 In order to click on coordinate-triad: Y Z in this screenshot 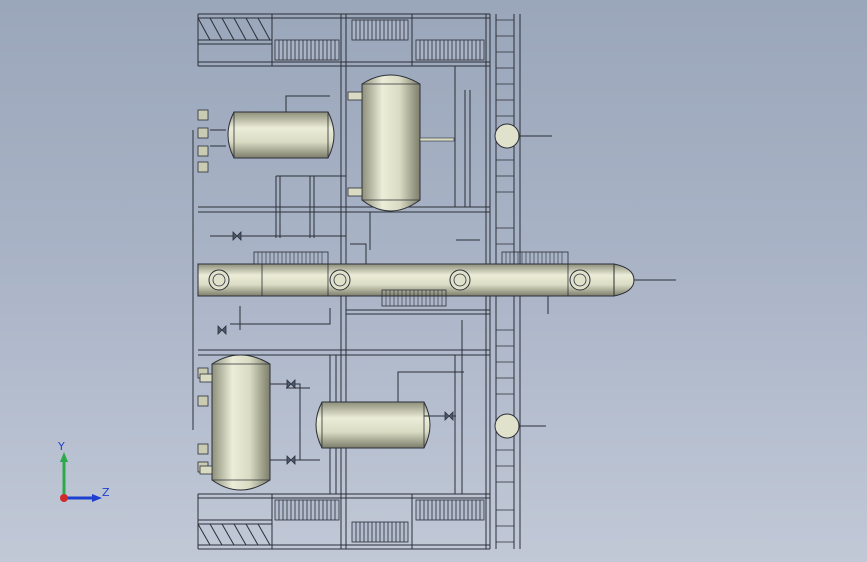, I will do `click(83, 473)`.